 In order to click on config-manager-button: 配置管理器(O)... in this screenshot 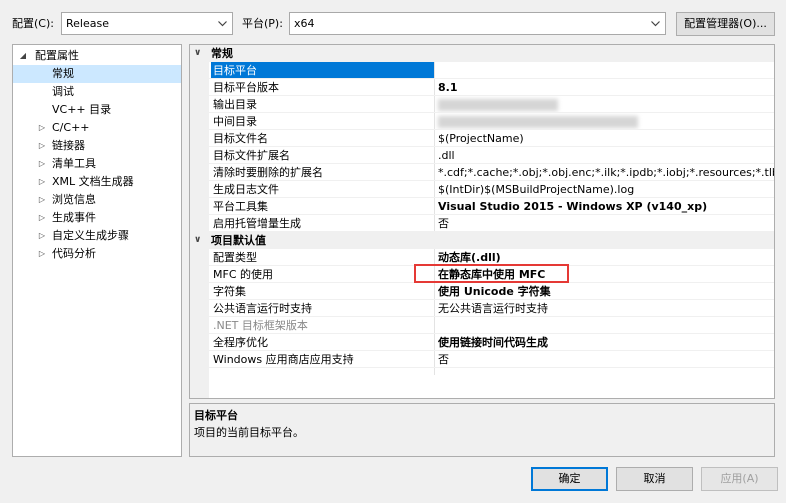, I will do `click(725, 24)`.